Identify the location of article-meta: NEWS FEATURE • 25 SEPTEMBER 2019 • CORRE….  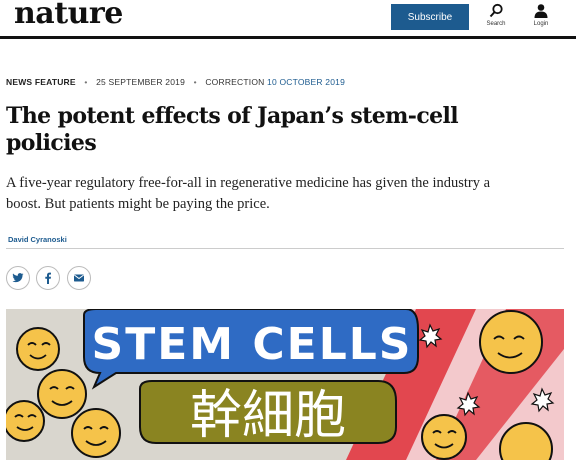
(175, 82).